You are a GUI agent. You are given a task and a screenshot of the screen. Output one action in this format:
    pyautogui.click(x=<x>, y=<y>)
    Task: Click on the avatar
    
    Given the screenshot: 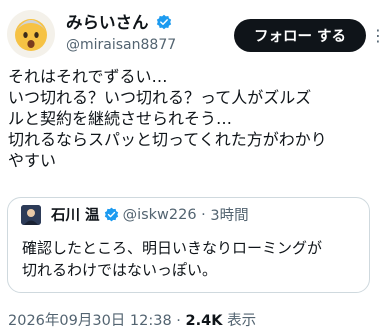 What is the action you would take?
    pyautogui.click(x=31, y=34)
    